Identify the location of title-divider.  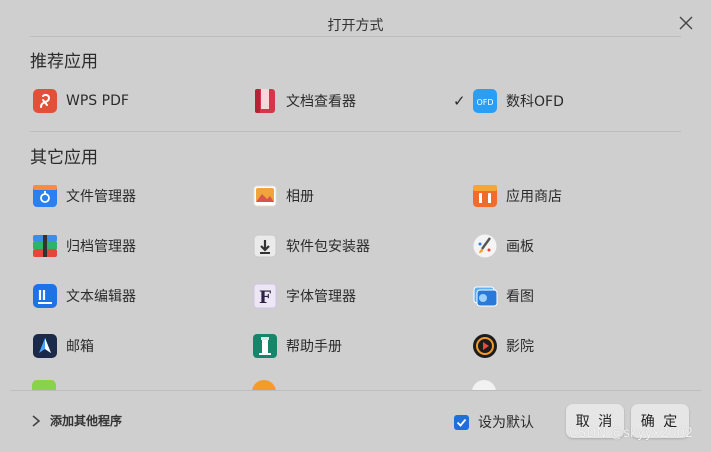
(355, 36).